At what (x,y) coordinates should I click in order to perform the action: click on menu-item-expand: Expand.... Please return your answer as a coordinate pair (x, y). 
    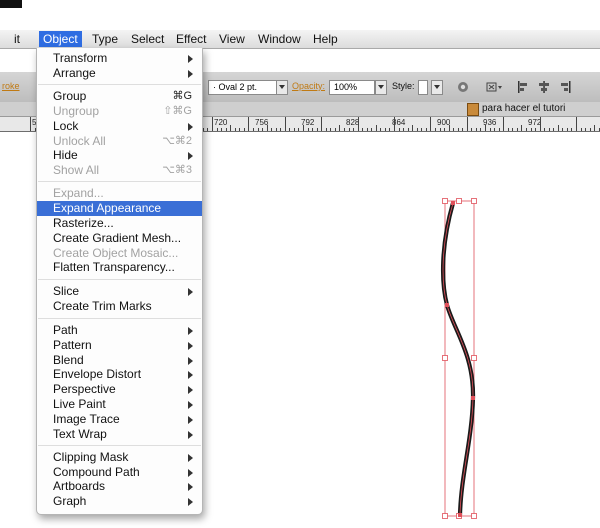
    Looking at the image, I should click on (119, 193).